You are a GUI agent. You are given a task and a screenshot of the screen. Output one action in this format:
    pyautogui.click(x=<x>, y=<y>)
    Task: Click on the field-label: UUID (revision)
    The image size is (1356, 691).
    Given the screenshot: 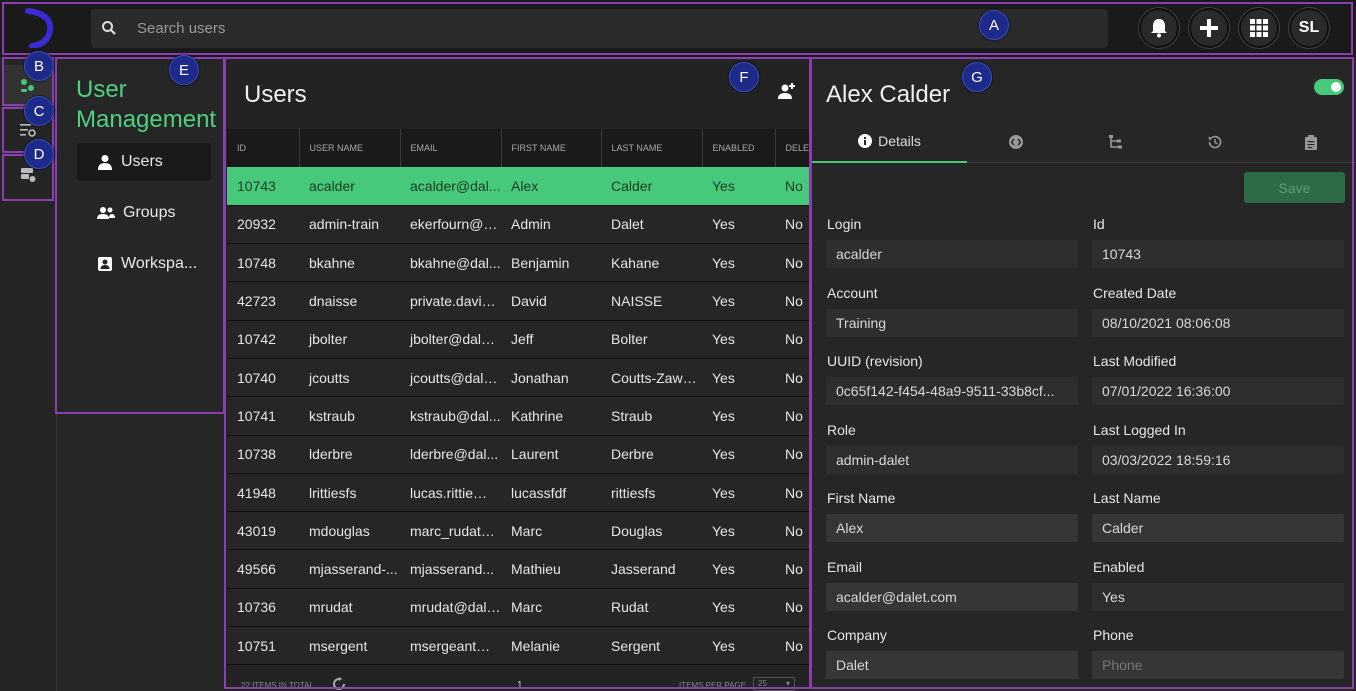 What is the action you would take?
    pyautogui.click(x=875, y=361)
    